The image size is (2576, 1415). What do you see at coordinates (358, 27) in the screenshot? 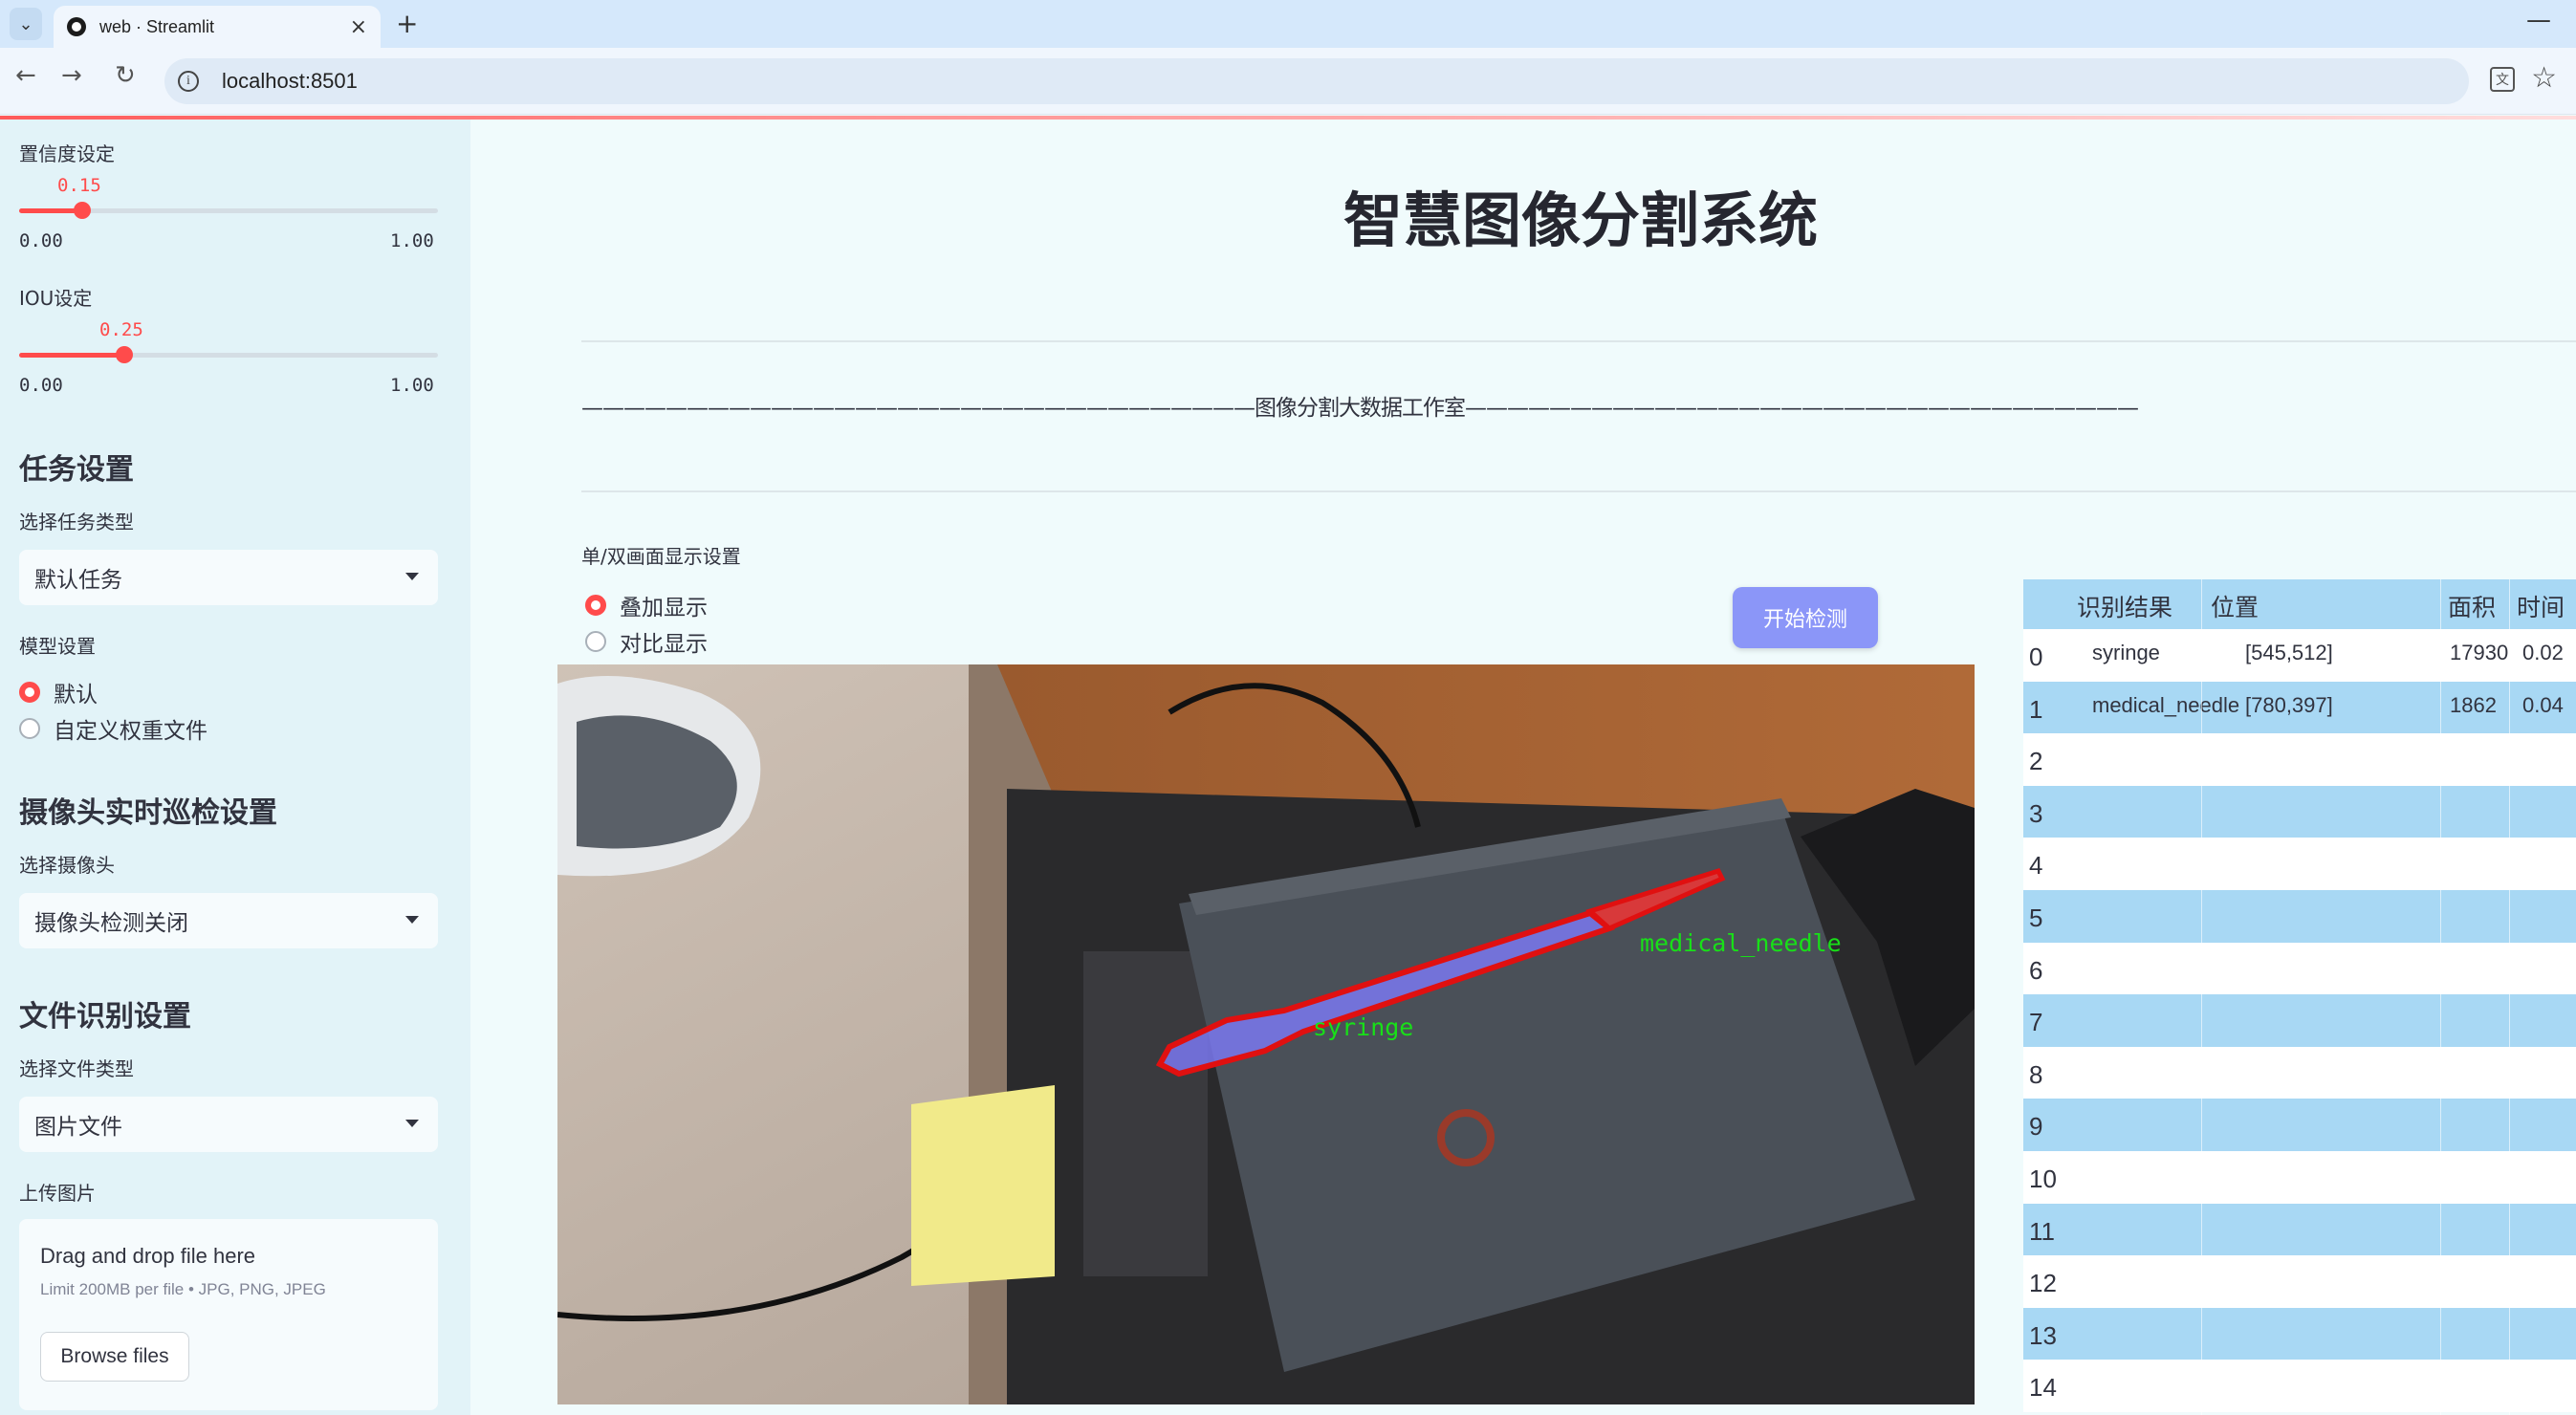
I see `close-tab-icon: ×` at bounding box center [358, 27].